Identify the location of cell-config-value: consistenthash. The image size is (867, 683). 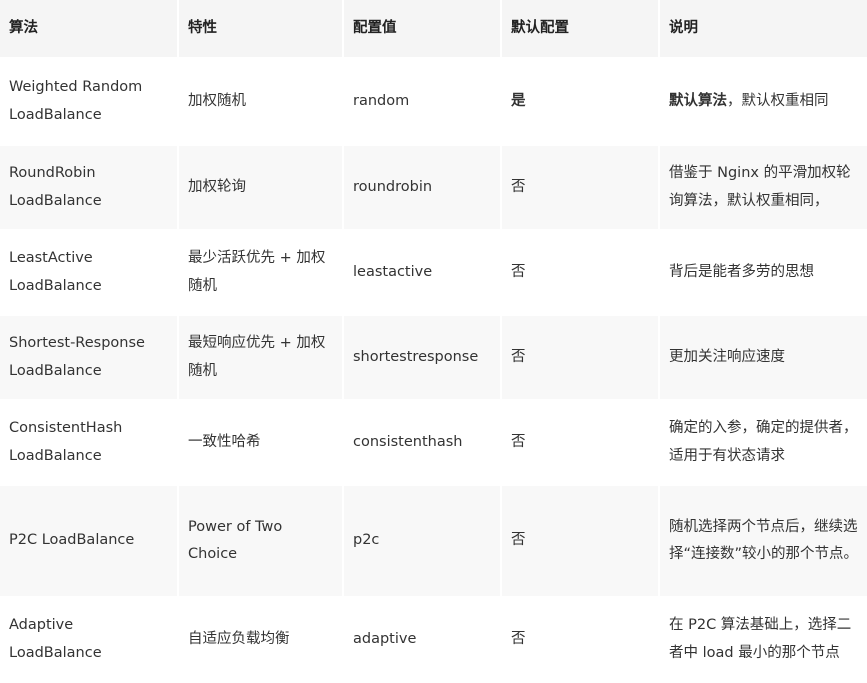
(422, 442).